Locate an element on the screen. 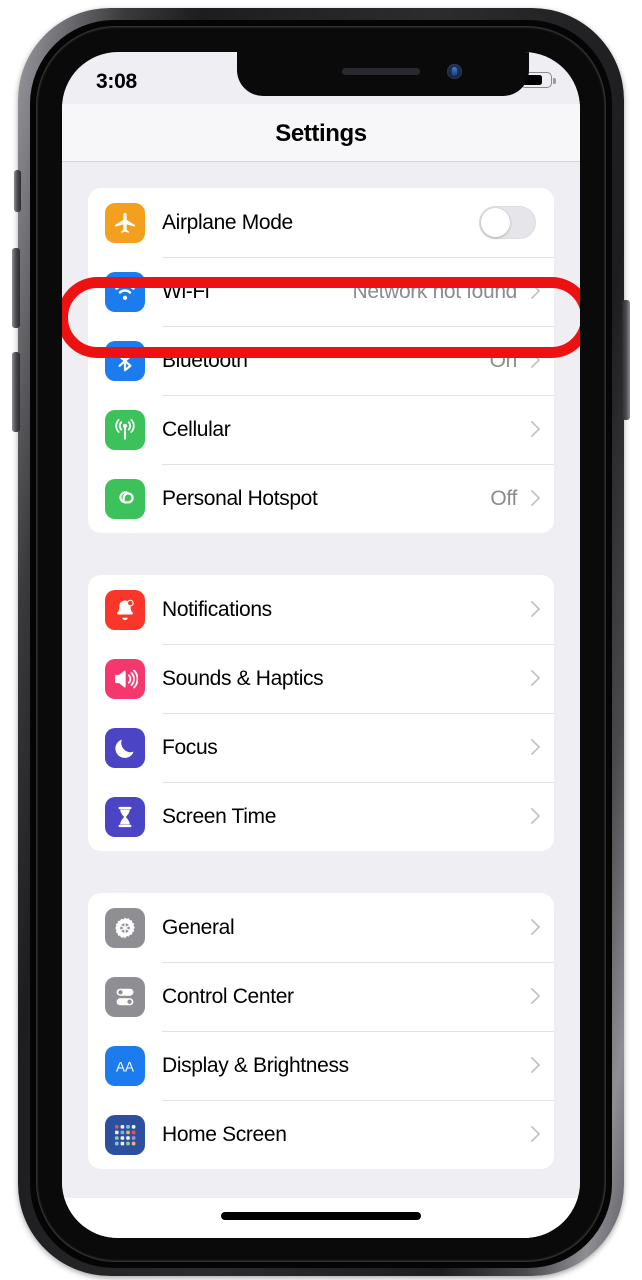  row-accessory: Off is located at coordinates (513, 499).